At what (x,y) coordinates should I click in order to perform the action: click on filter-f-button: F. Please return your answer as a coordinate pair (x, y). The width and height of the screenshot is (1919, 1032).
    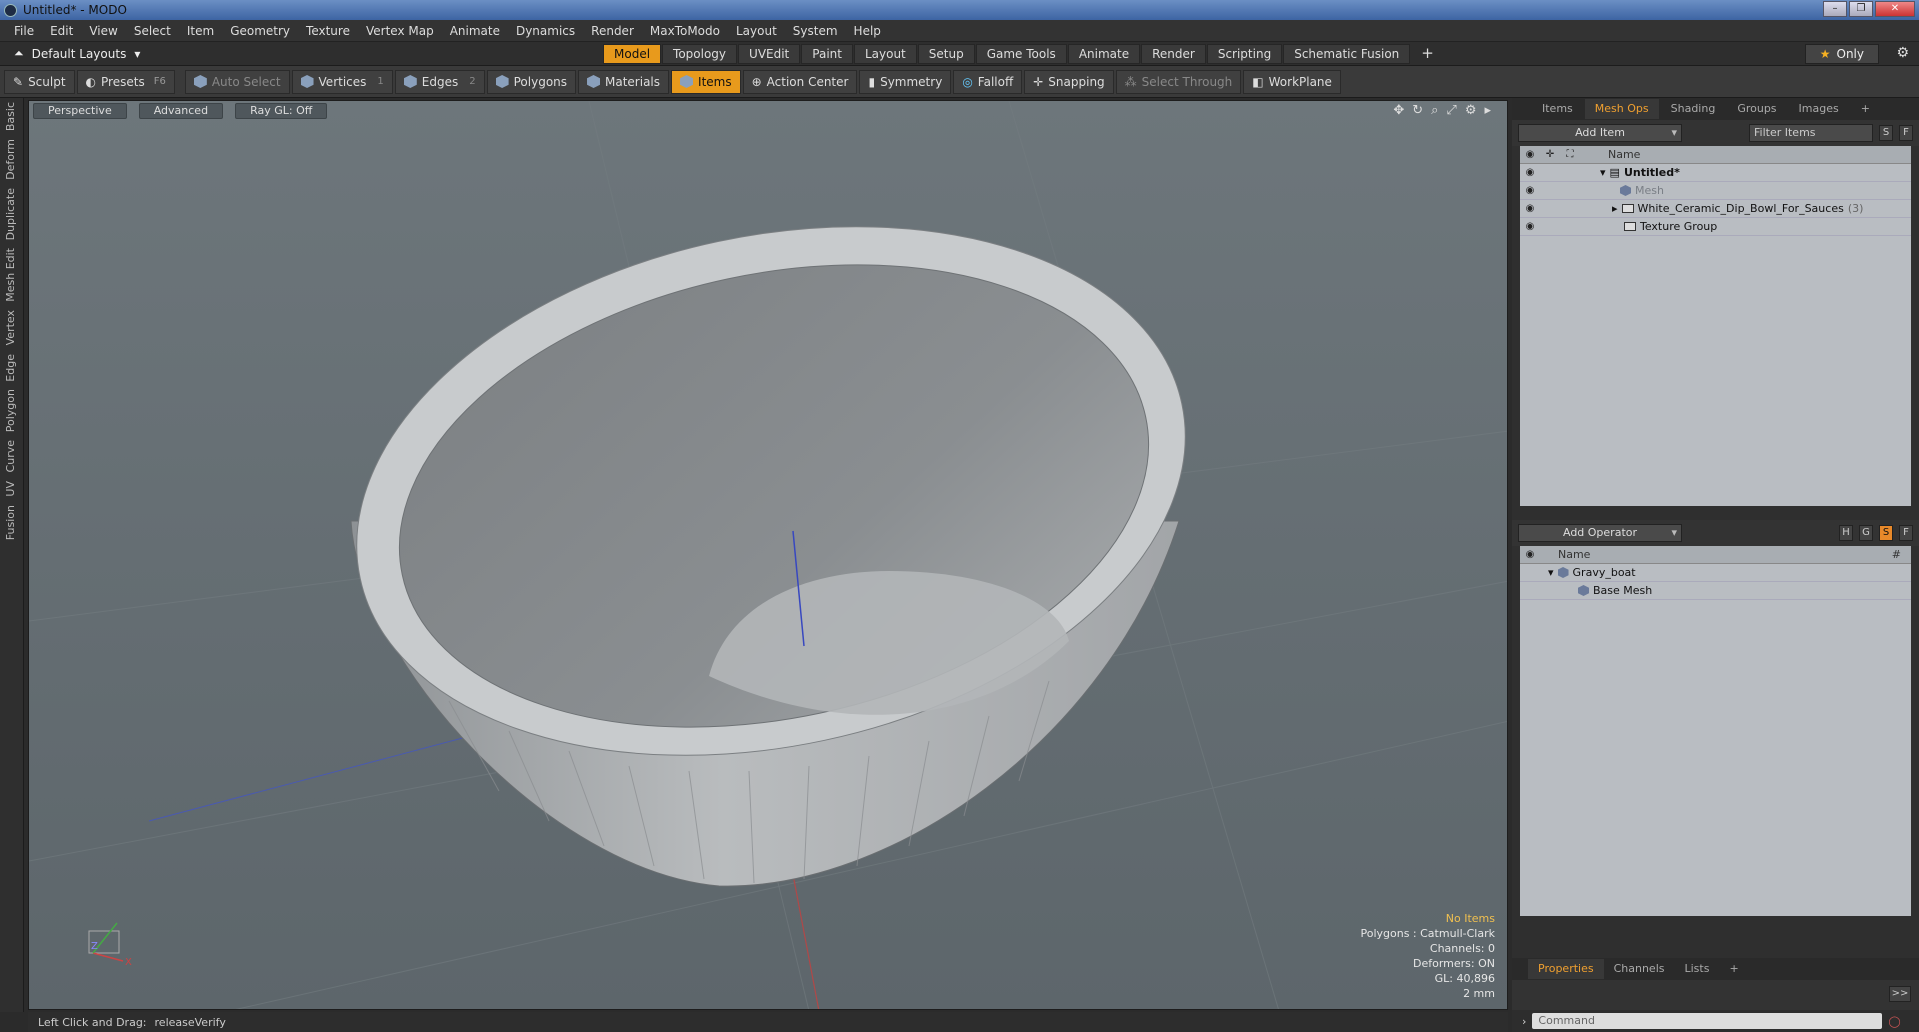
    Looking at the image, I should click on (1906, 133).